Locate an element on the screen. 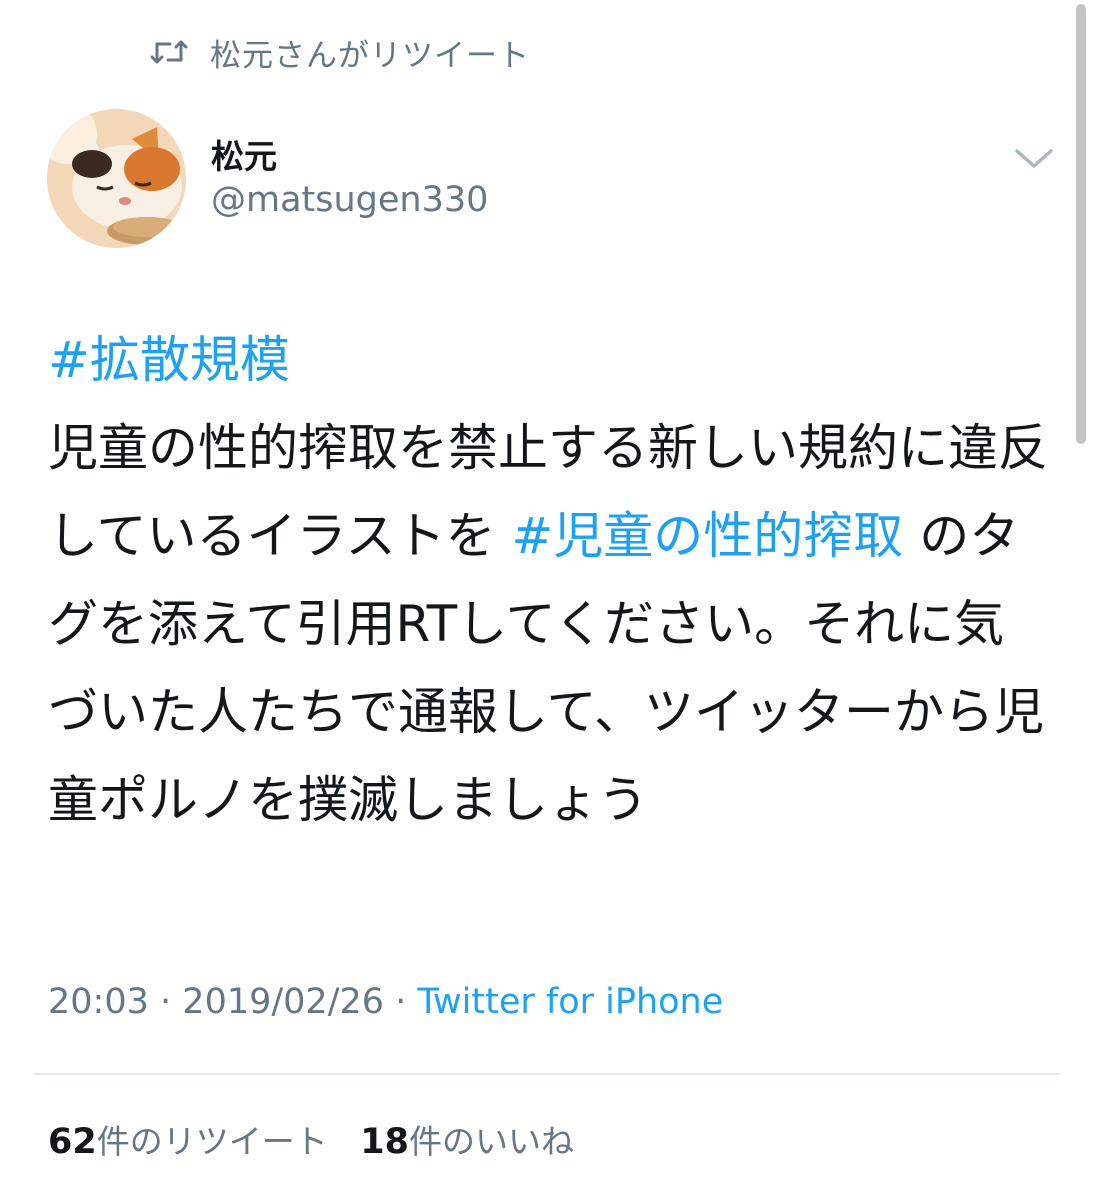 The image size is (1093, 1200). hashtag-link: #拡散規模 is located at coordinates (169, 360).